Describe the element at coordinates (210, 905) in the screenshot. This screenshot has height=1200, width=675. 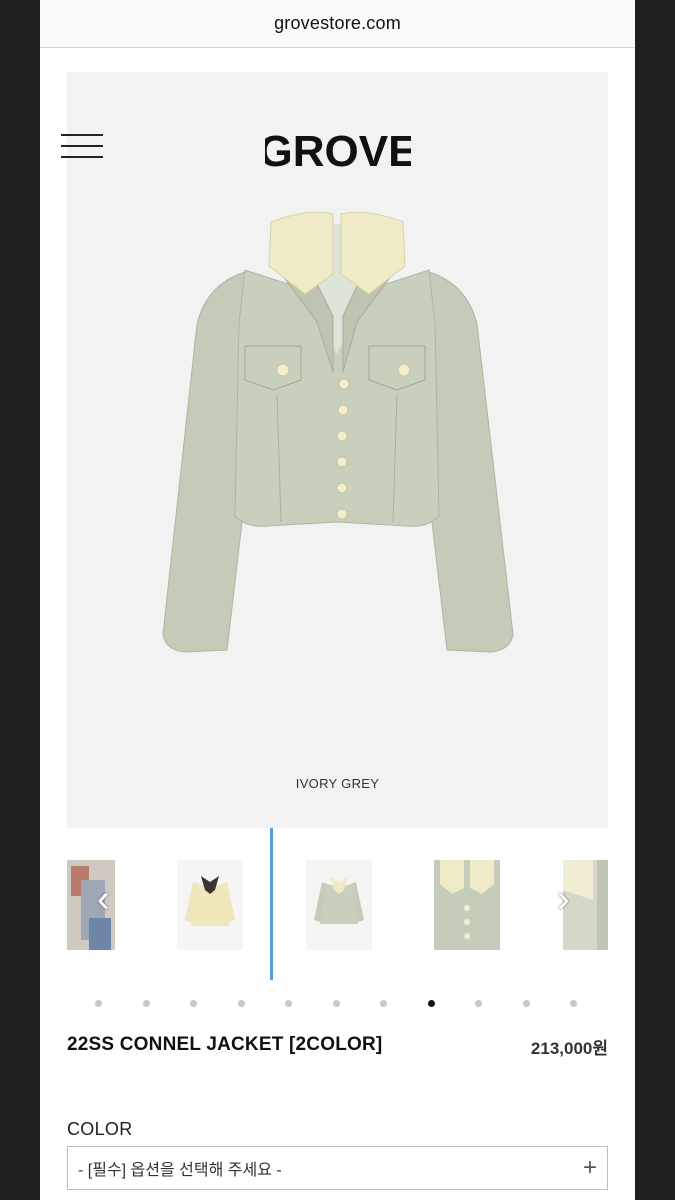
I see `thumbnail-ivory-jacket` at that location.